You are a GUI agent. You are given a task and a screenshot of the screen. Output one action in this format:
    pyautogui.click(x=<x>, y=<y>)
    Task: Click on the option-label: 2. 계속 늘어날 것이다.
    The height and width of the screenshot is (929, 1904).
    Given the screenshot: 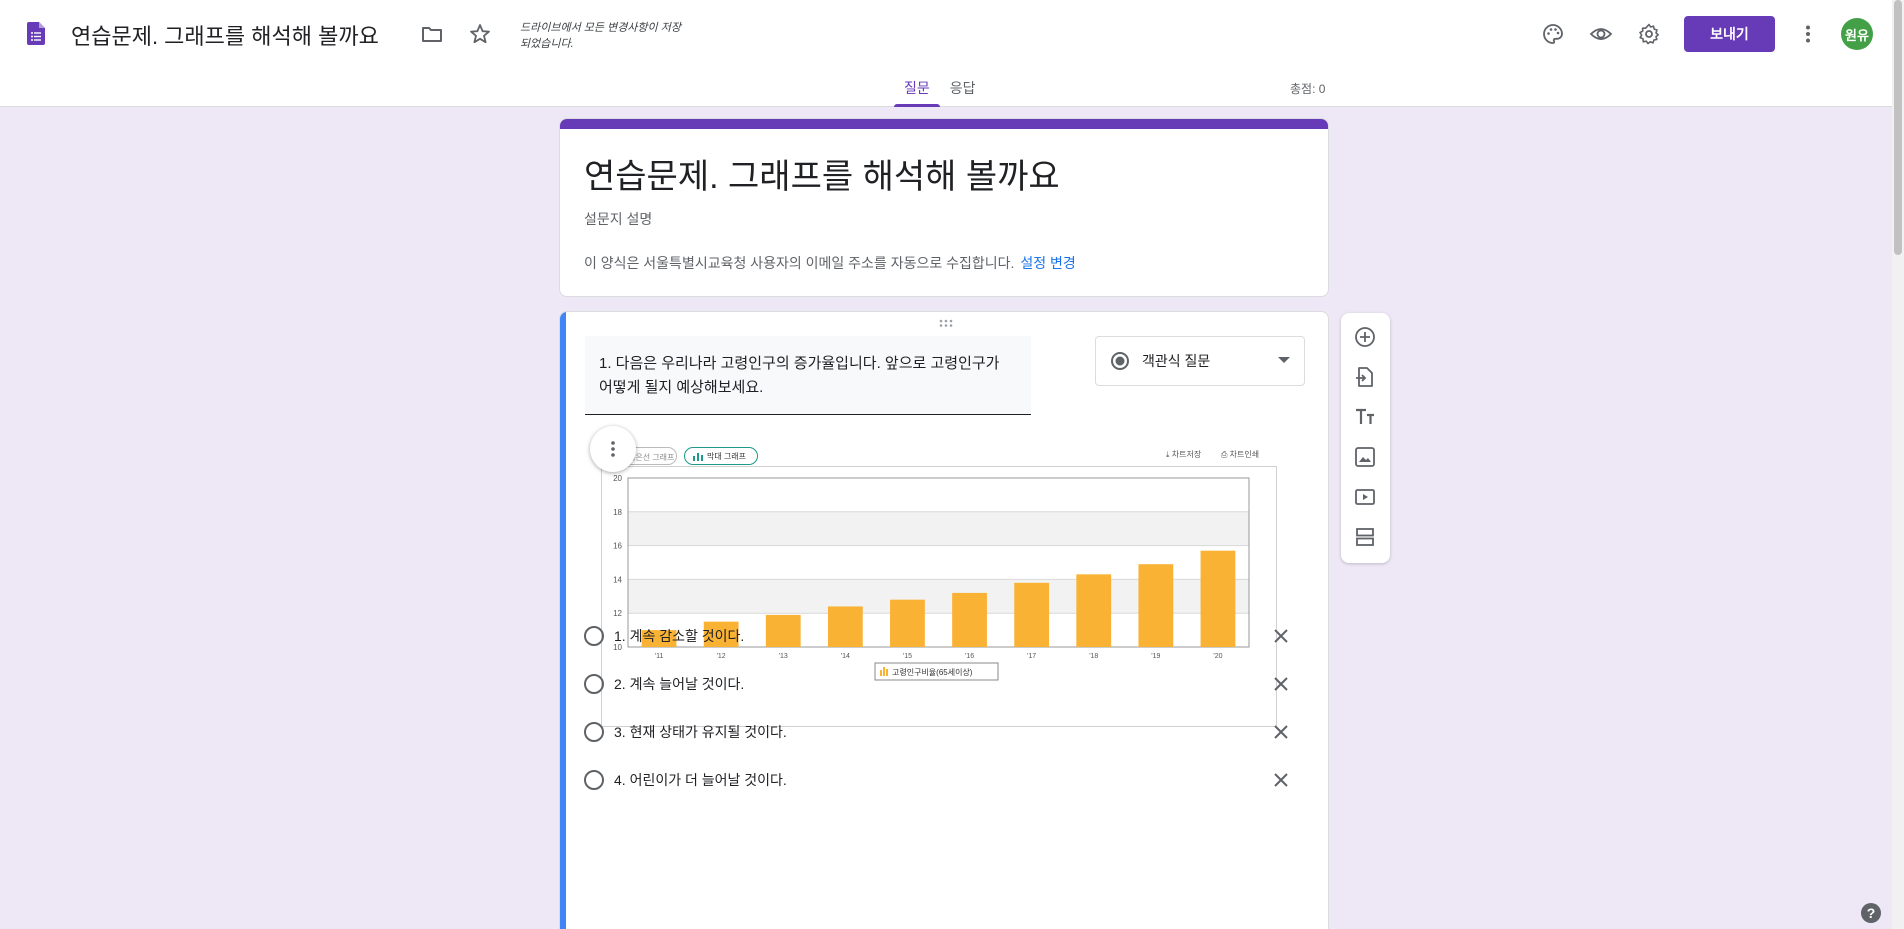 What is the action you would take?
    pyautogui.click(x=679, y=684)
    